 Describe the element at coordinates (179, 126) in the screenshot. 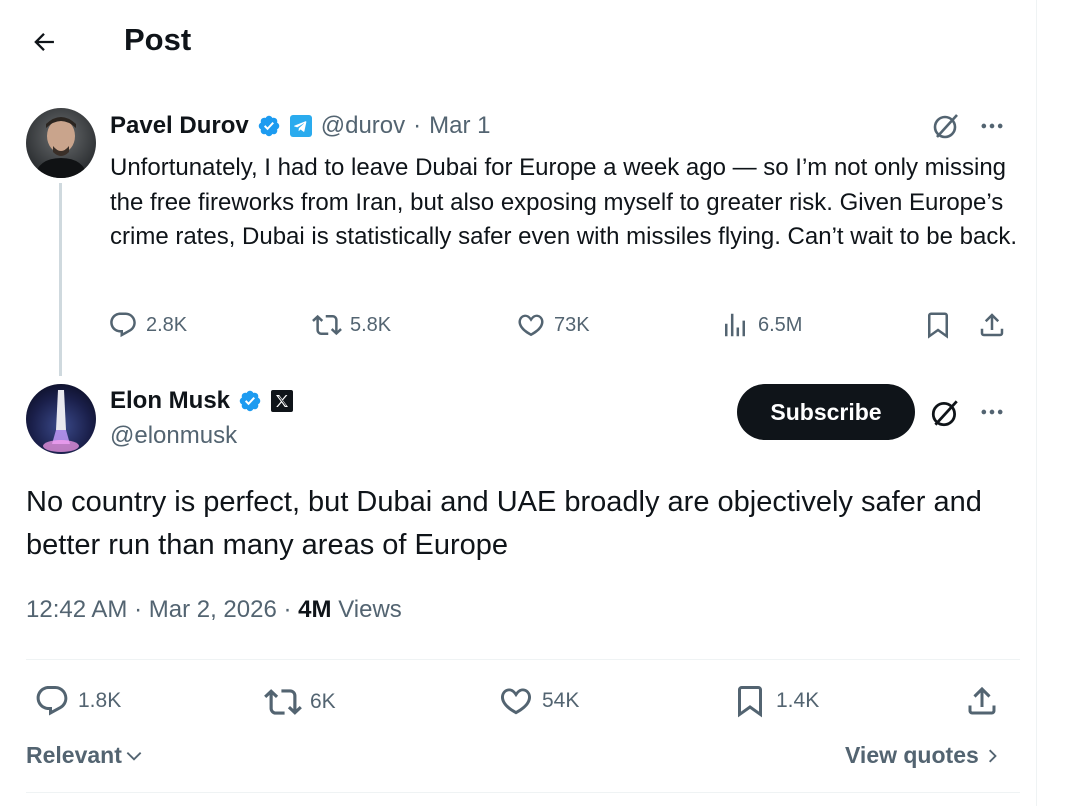

I see `author-name: Pavel Durov` at that location.